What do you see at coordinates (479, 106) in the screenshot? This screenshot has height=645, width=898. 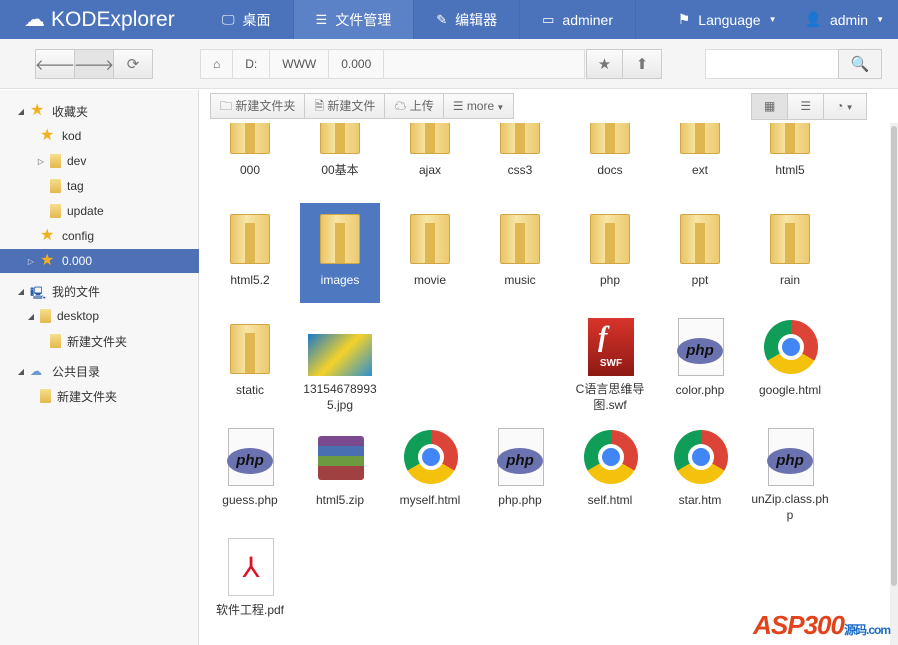 I see `more-button: ☰ more ▼` at bounding box center [479, 106].